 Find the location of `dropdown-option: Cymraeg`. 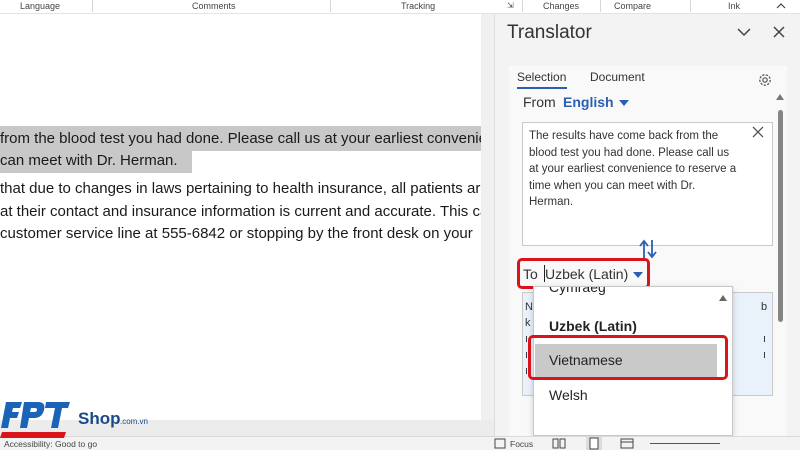

dropdown-option: Cymraeg is located at coordinates (577, 291).